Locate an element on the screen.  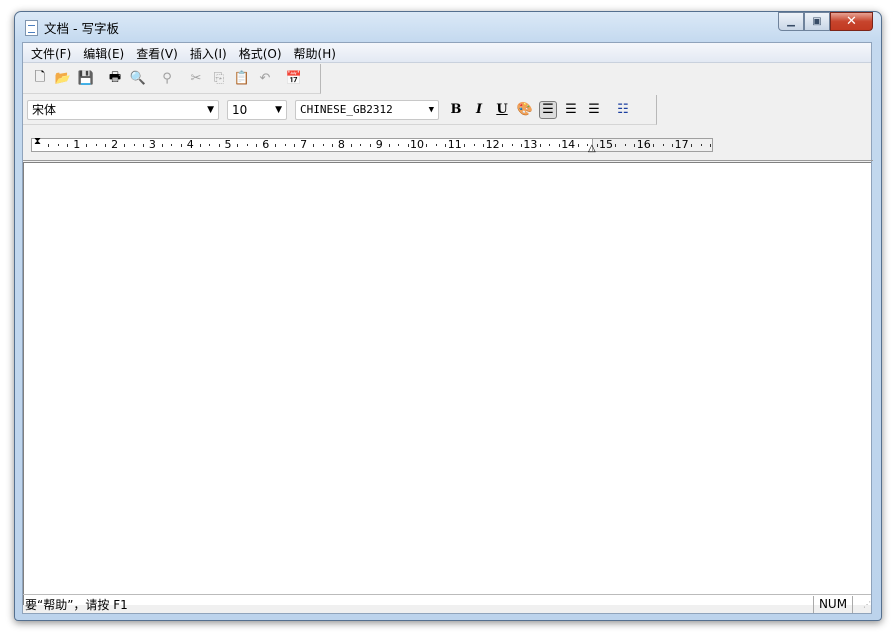
ruler-label: 13 is located at coordinates (530, 144).